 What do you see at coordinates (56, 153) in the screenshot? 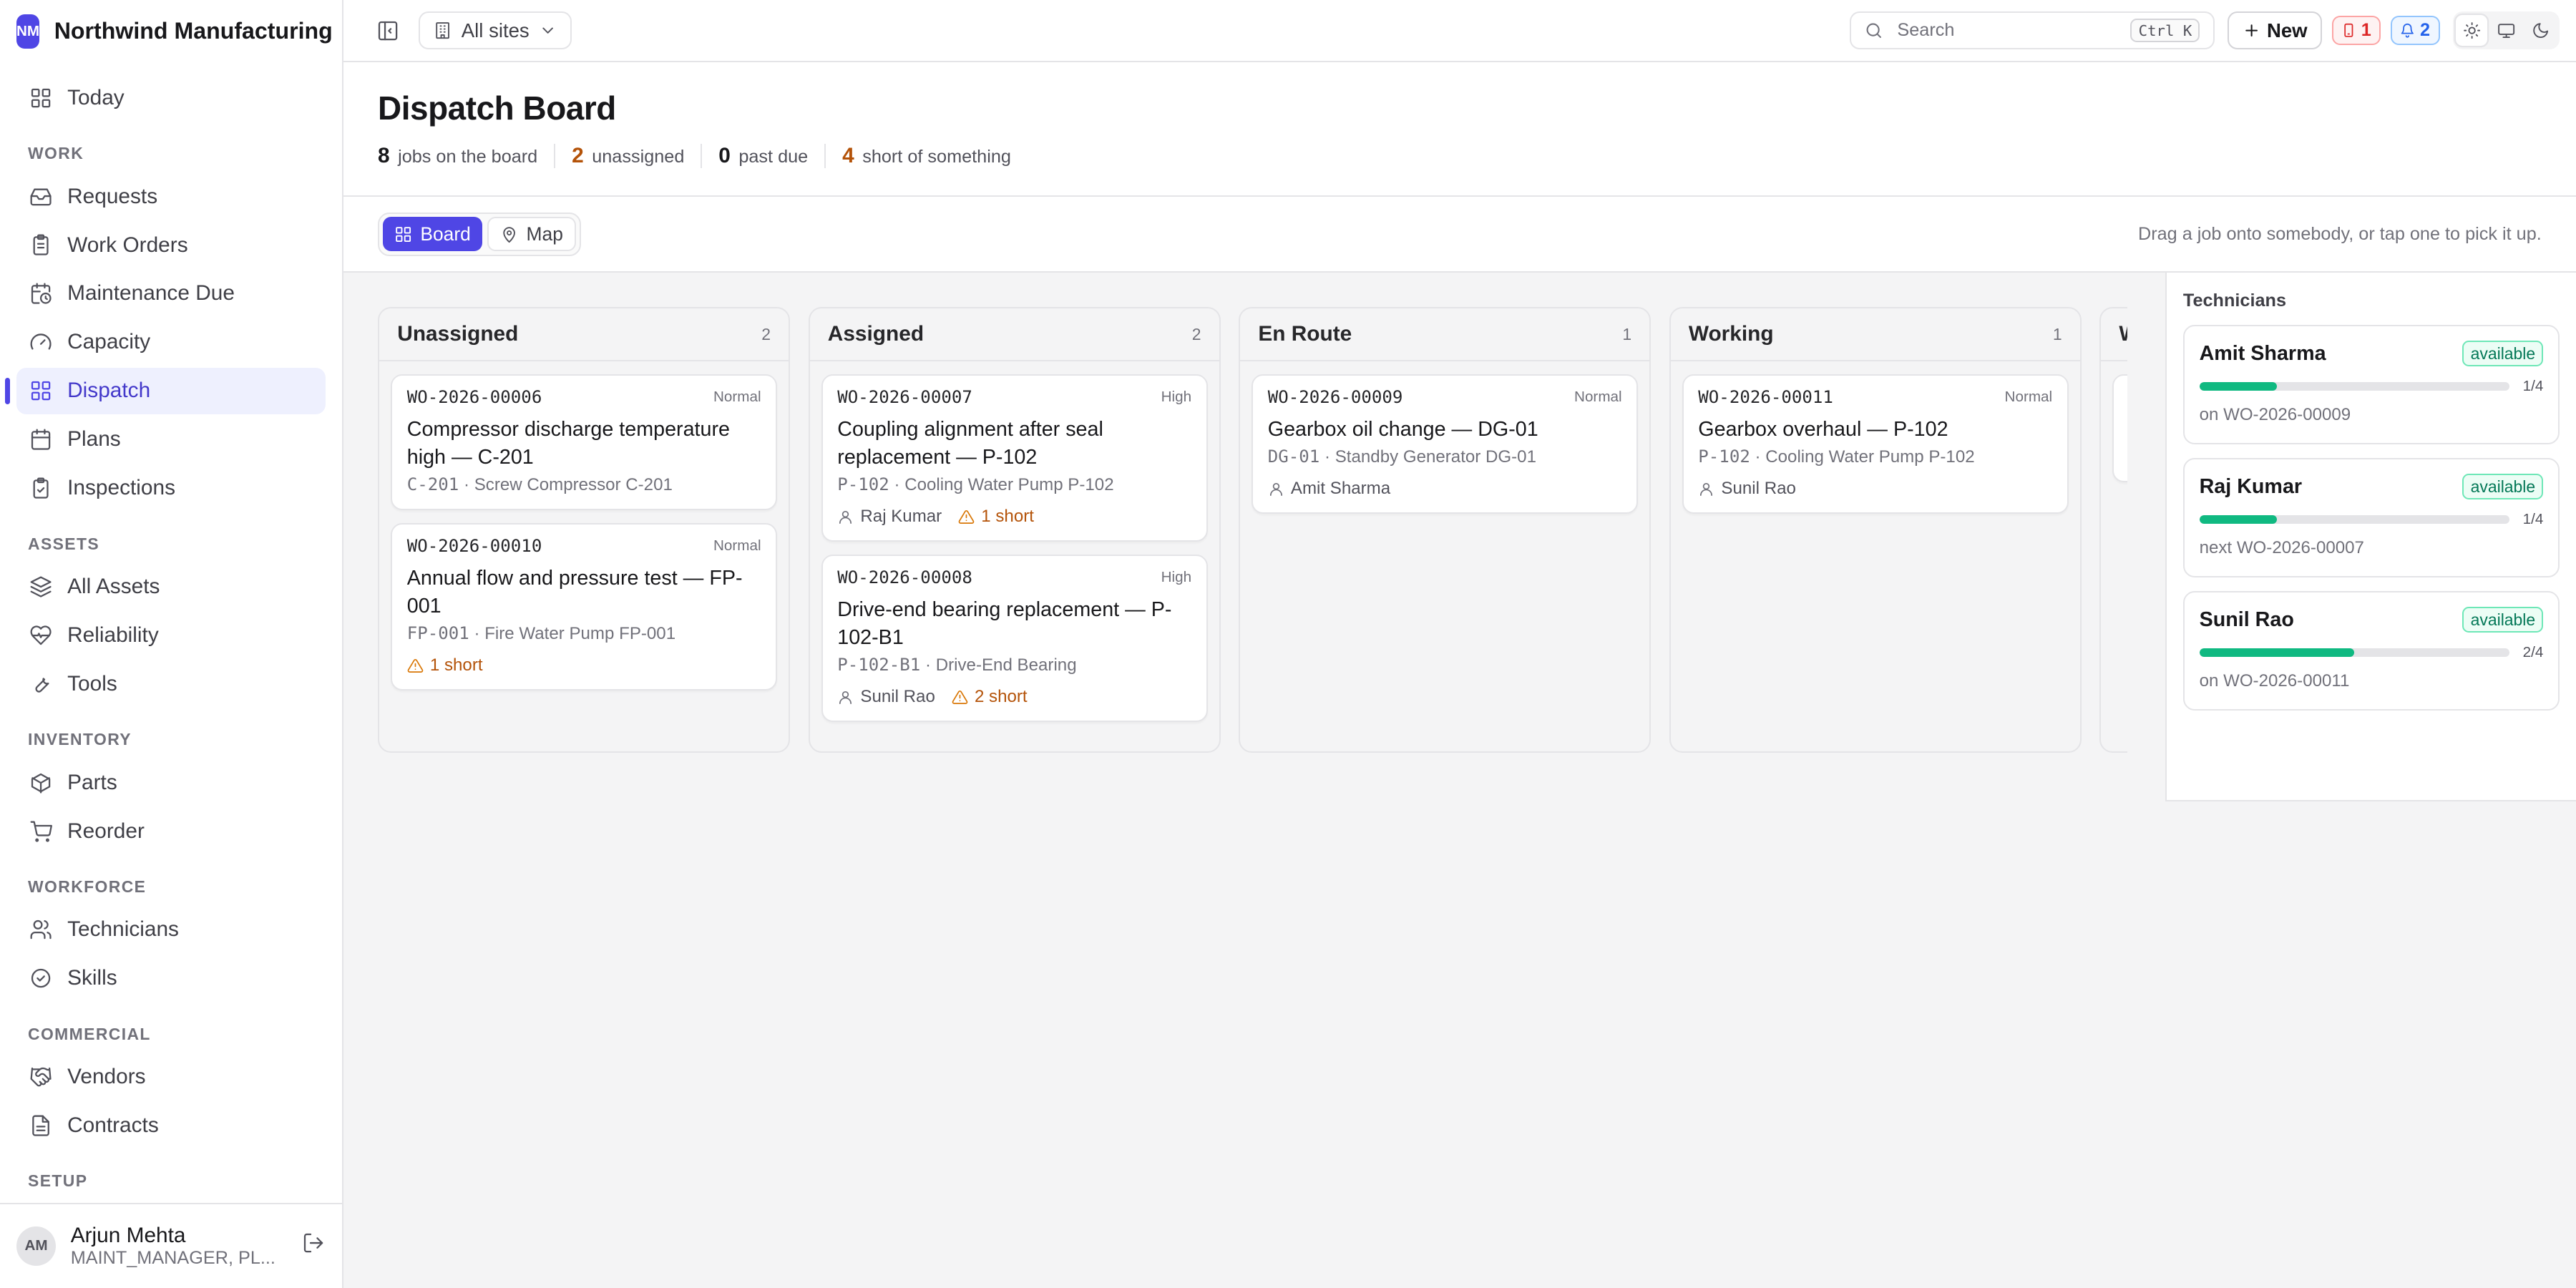
I see `nav-section-work: WORK` at bounding box center [56, 153].